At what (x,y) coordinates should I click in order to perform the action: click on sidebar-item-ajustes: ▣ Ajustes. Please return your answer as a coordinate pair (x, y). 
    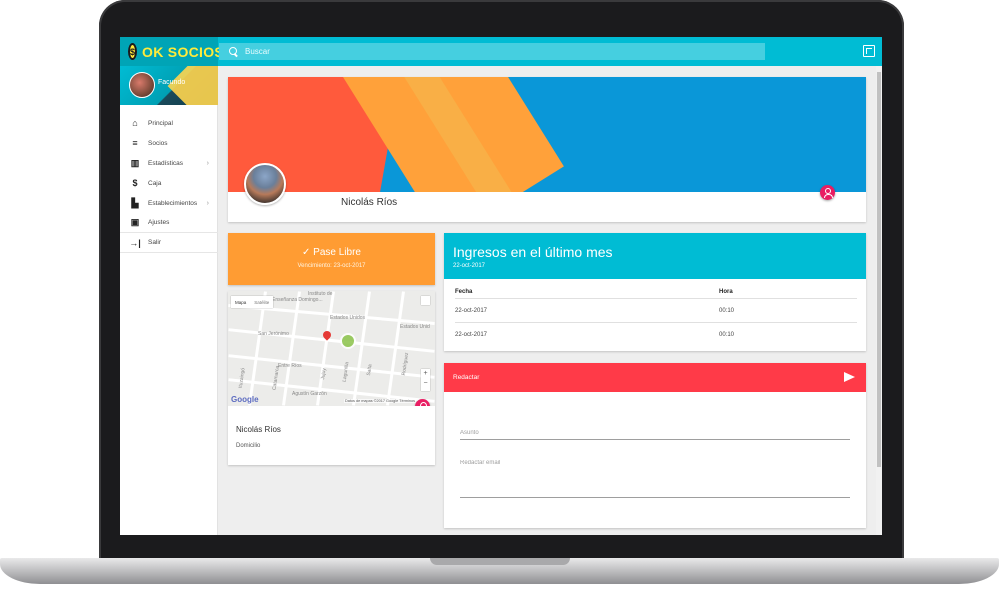
    Looking at the image, I should click on (169, 223).